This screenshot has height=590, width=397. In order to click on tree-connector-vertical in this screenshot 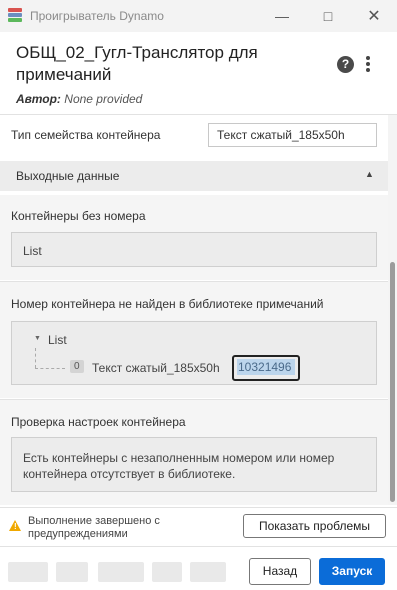, I will do `click(35, 358)`.